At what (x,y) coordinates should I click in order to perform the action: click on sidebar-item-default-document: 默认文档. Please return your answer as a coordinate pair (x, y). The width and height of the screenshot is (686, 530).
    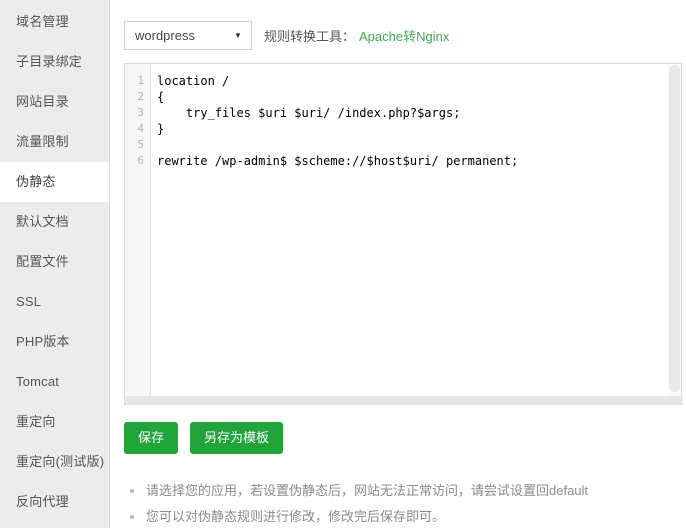
    Looking at the image, I should click on (54, 222).